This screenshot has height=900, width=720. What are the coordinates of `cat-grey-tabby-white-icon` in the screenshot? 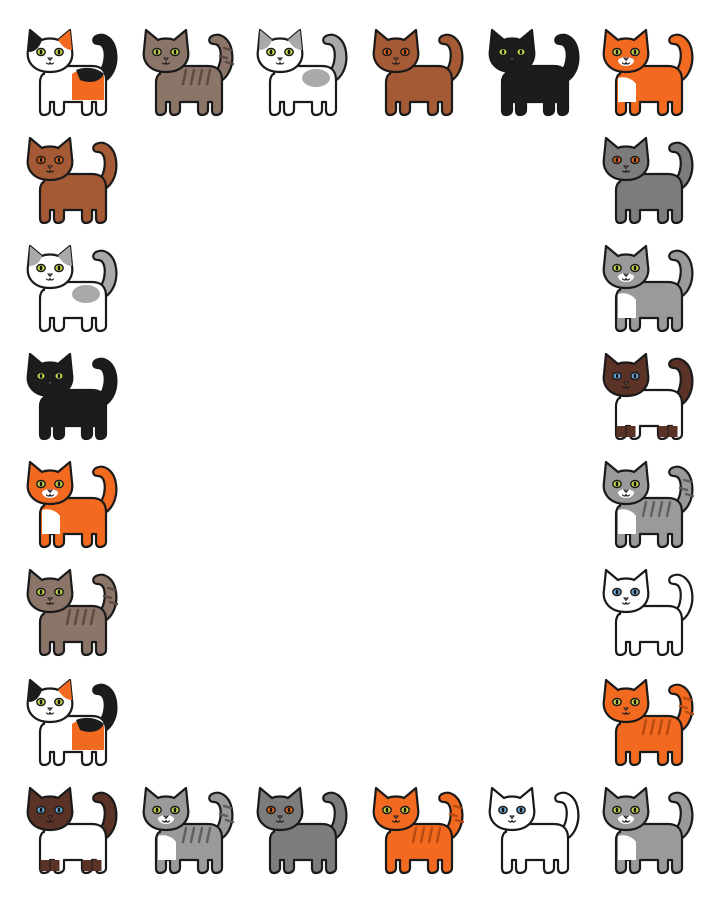 It's located at (648, 506).